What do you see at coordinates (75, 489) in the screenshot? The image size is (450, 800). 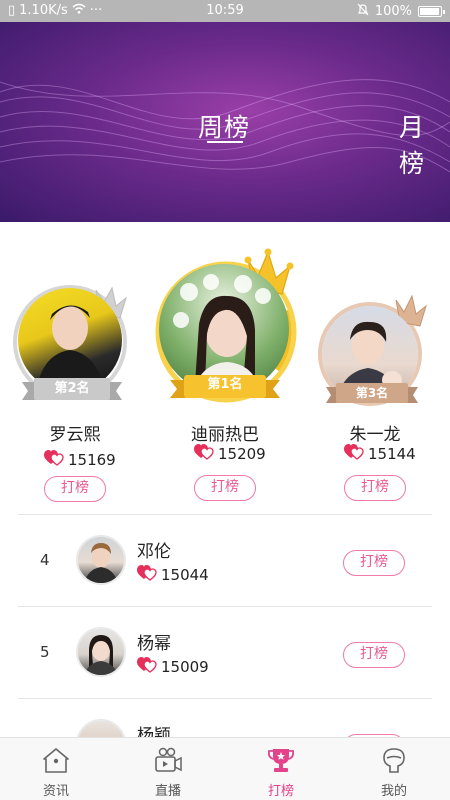 I see `vote-button-rank-2: 打榜` at bounding box center [75, 489].